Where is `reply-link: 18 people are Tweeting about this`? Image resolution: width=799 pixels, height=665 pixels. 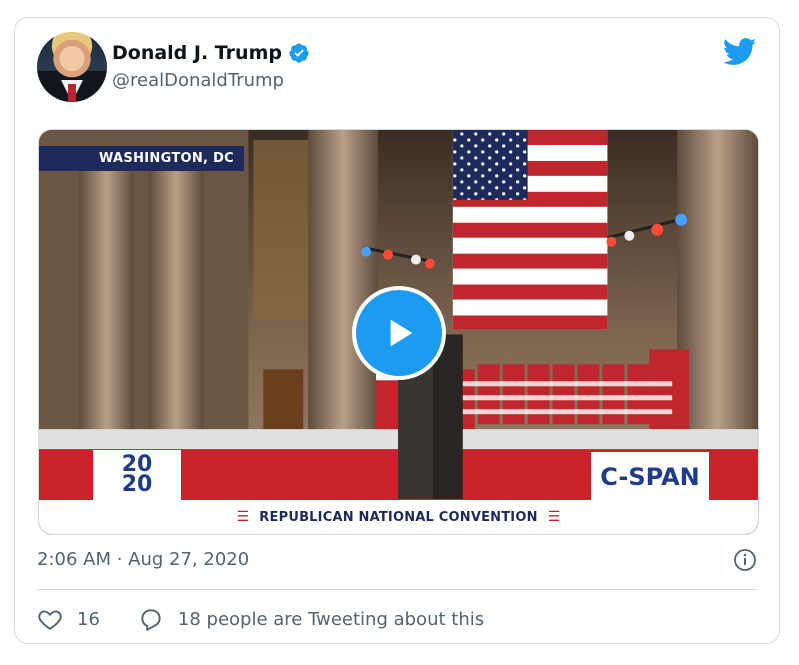 reply-link: 18 people are Tweeting about this is located at coordinates (311, 619).